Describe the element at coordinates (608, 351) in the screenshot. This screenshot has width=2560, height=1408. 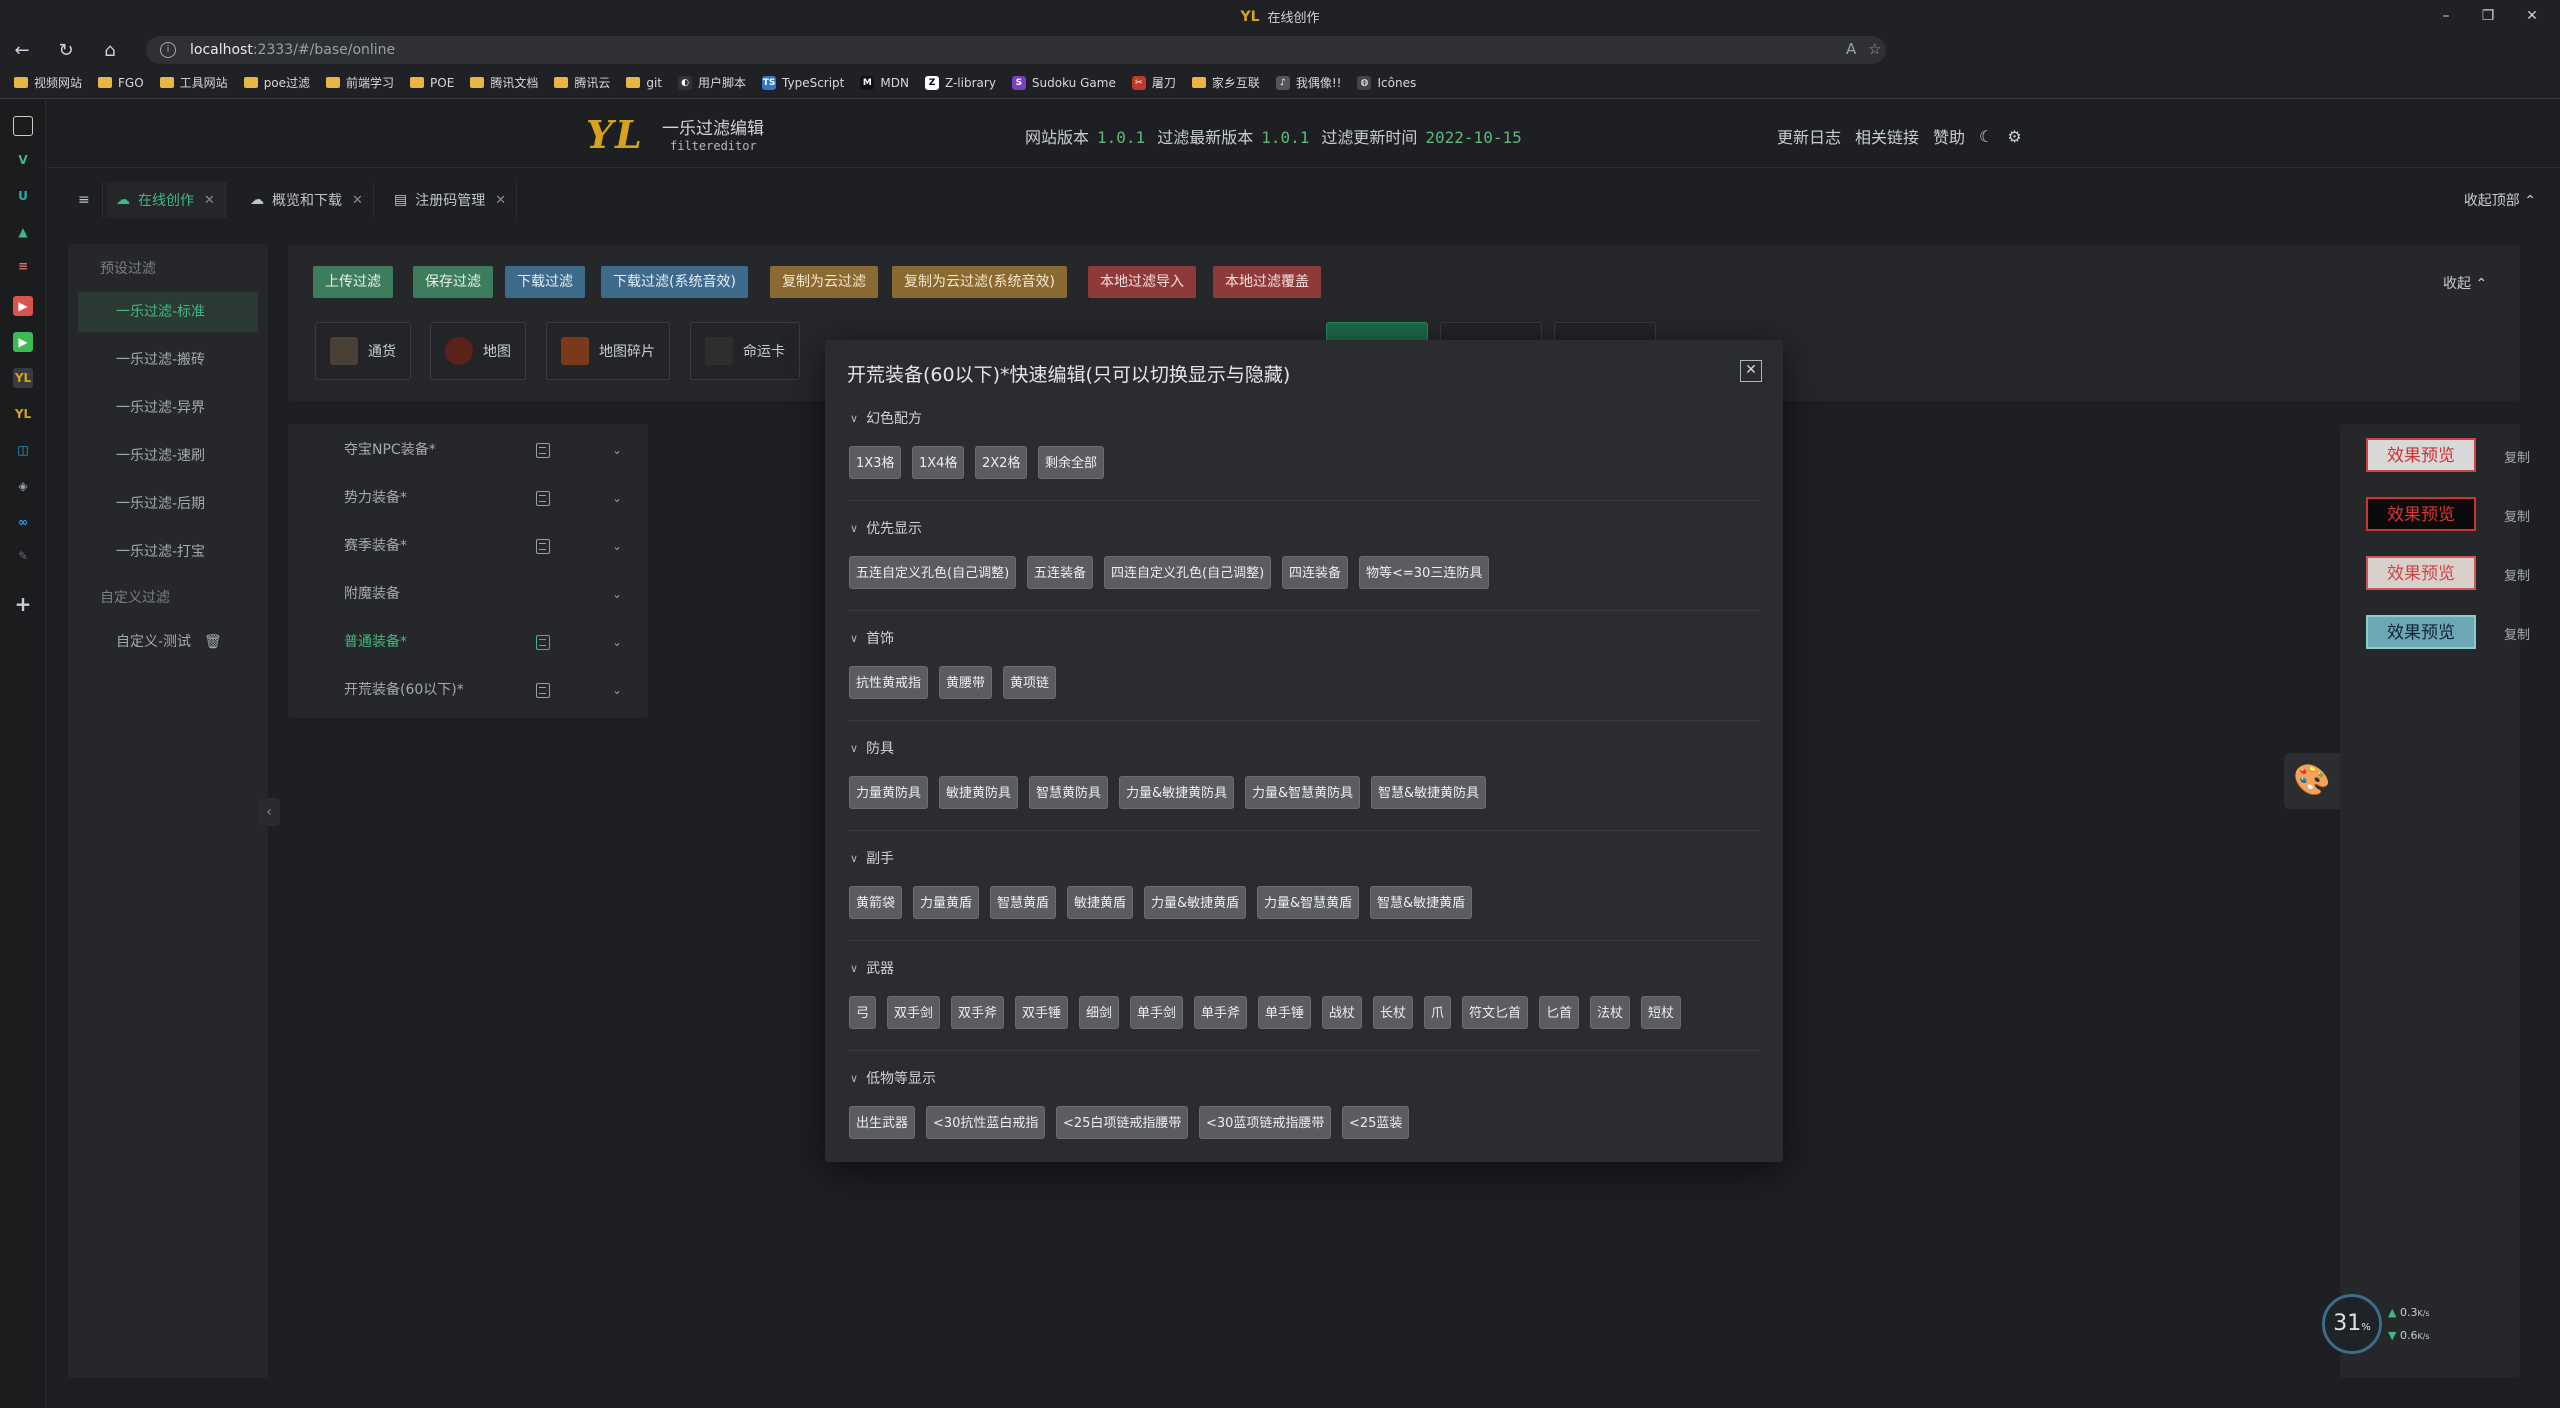
I see `category-map-fragment: 地图碎片` at that location.